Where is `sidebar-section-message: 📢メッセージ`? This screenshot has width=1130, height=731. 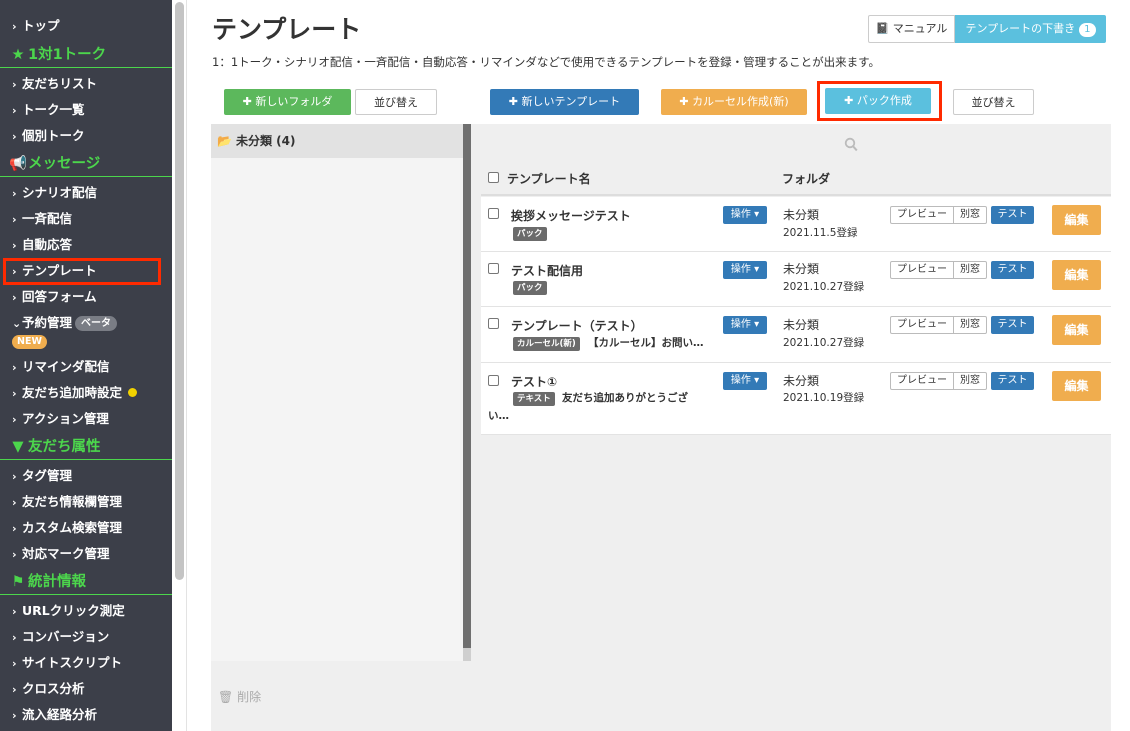
sidebar-section-message: 📢メッセージ is located at coordinates (86, 164).